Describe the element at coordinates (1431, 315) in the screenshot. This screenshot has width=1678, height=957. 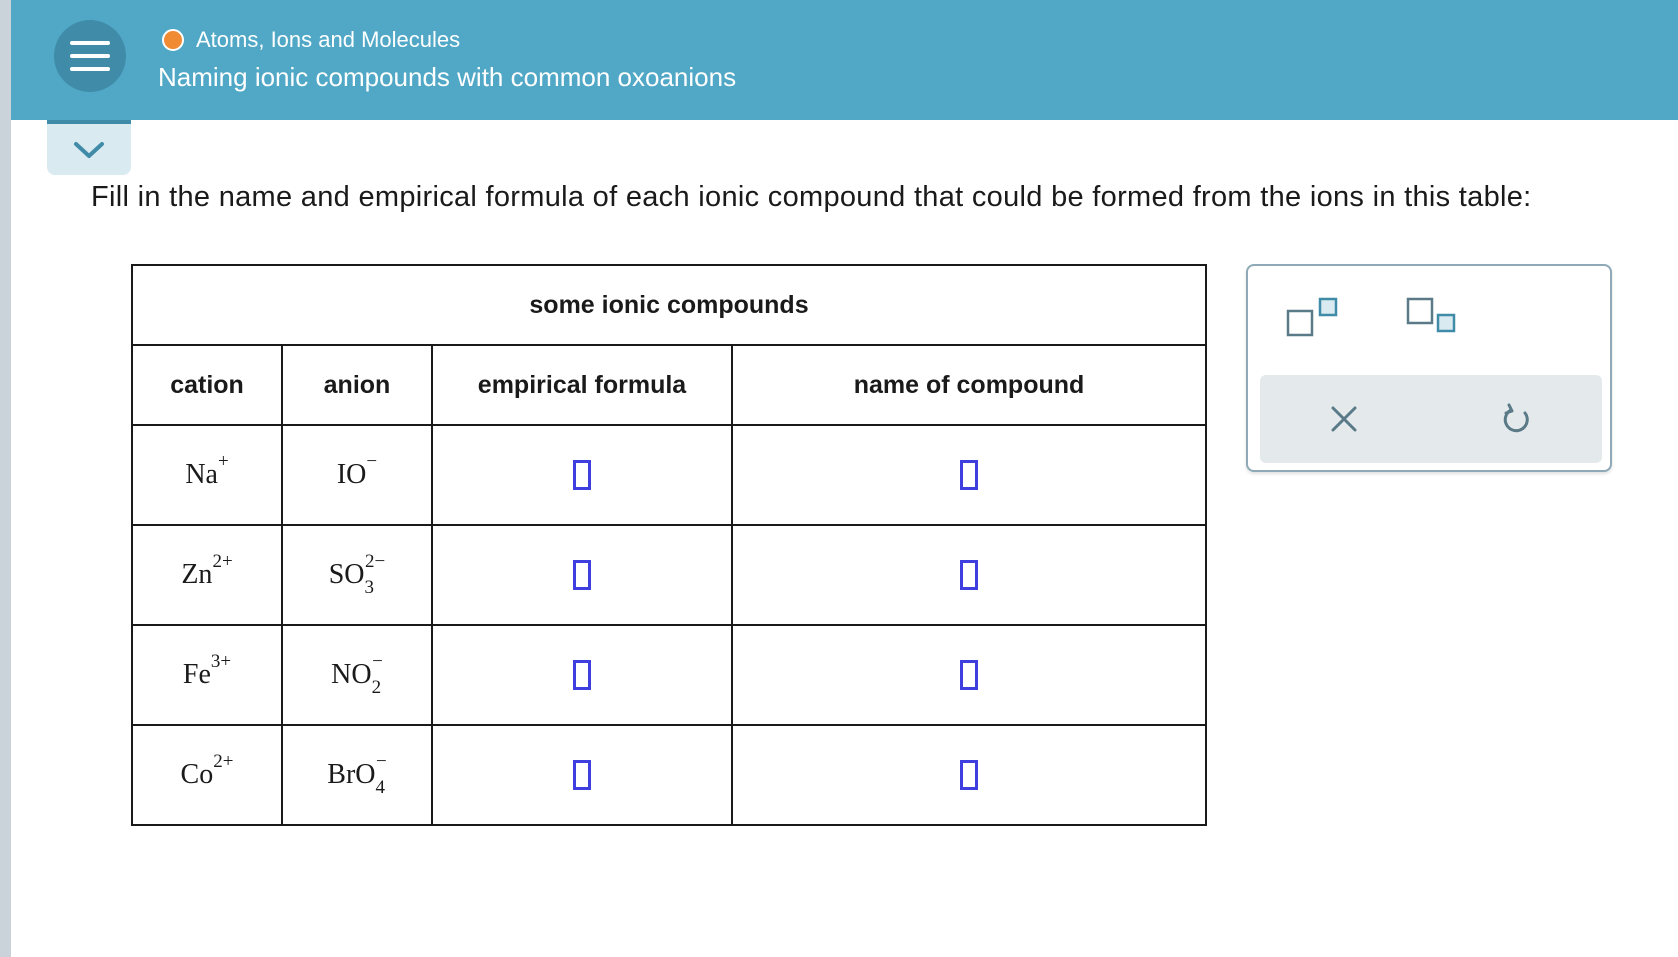
I see `subscript-icon` at that location.